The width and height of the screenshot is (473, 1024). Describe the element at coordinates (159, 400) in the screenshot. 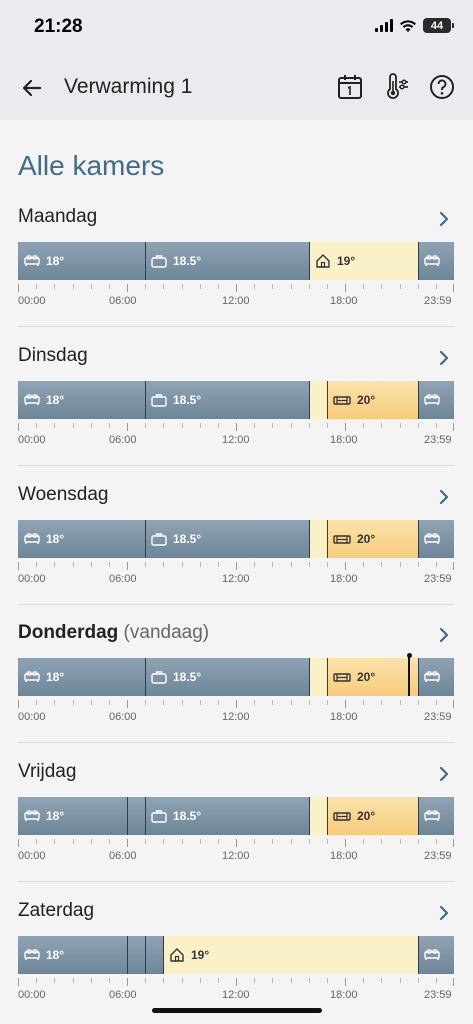

I see `briefcase-icon` at that location.